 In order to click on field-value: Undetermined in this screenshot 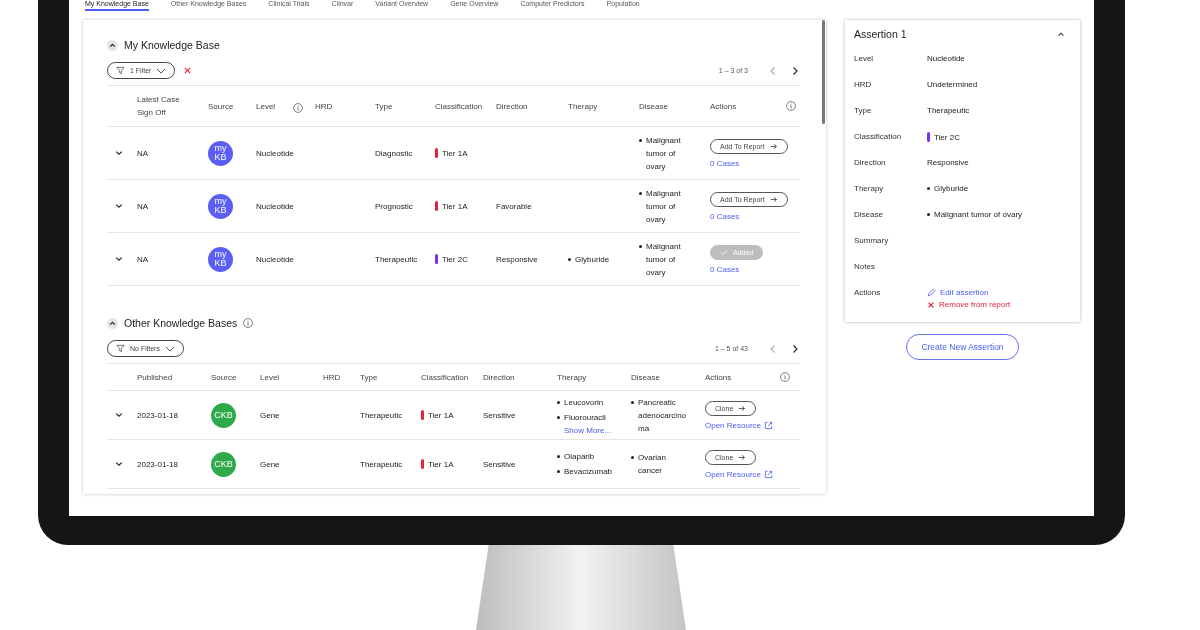, I will do `click(952, 84)`.